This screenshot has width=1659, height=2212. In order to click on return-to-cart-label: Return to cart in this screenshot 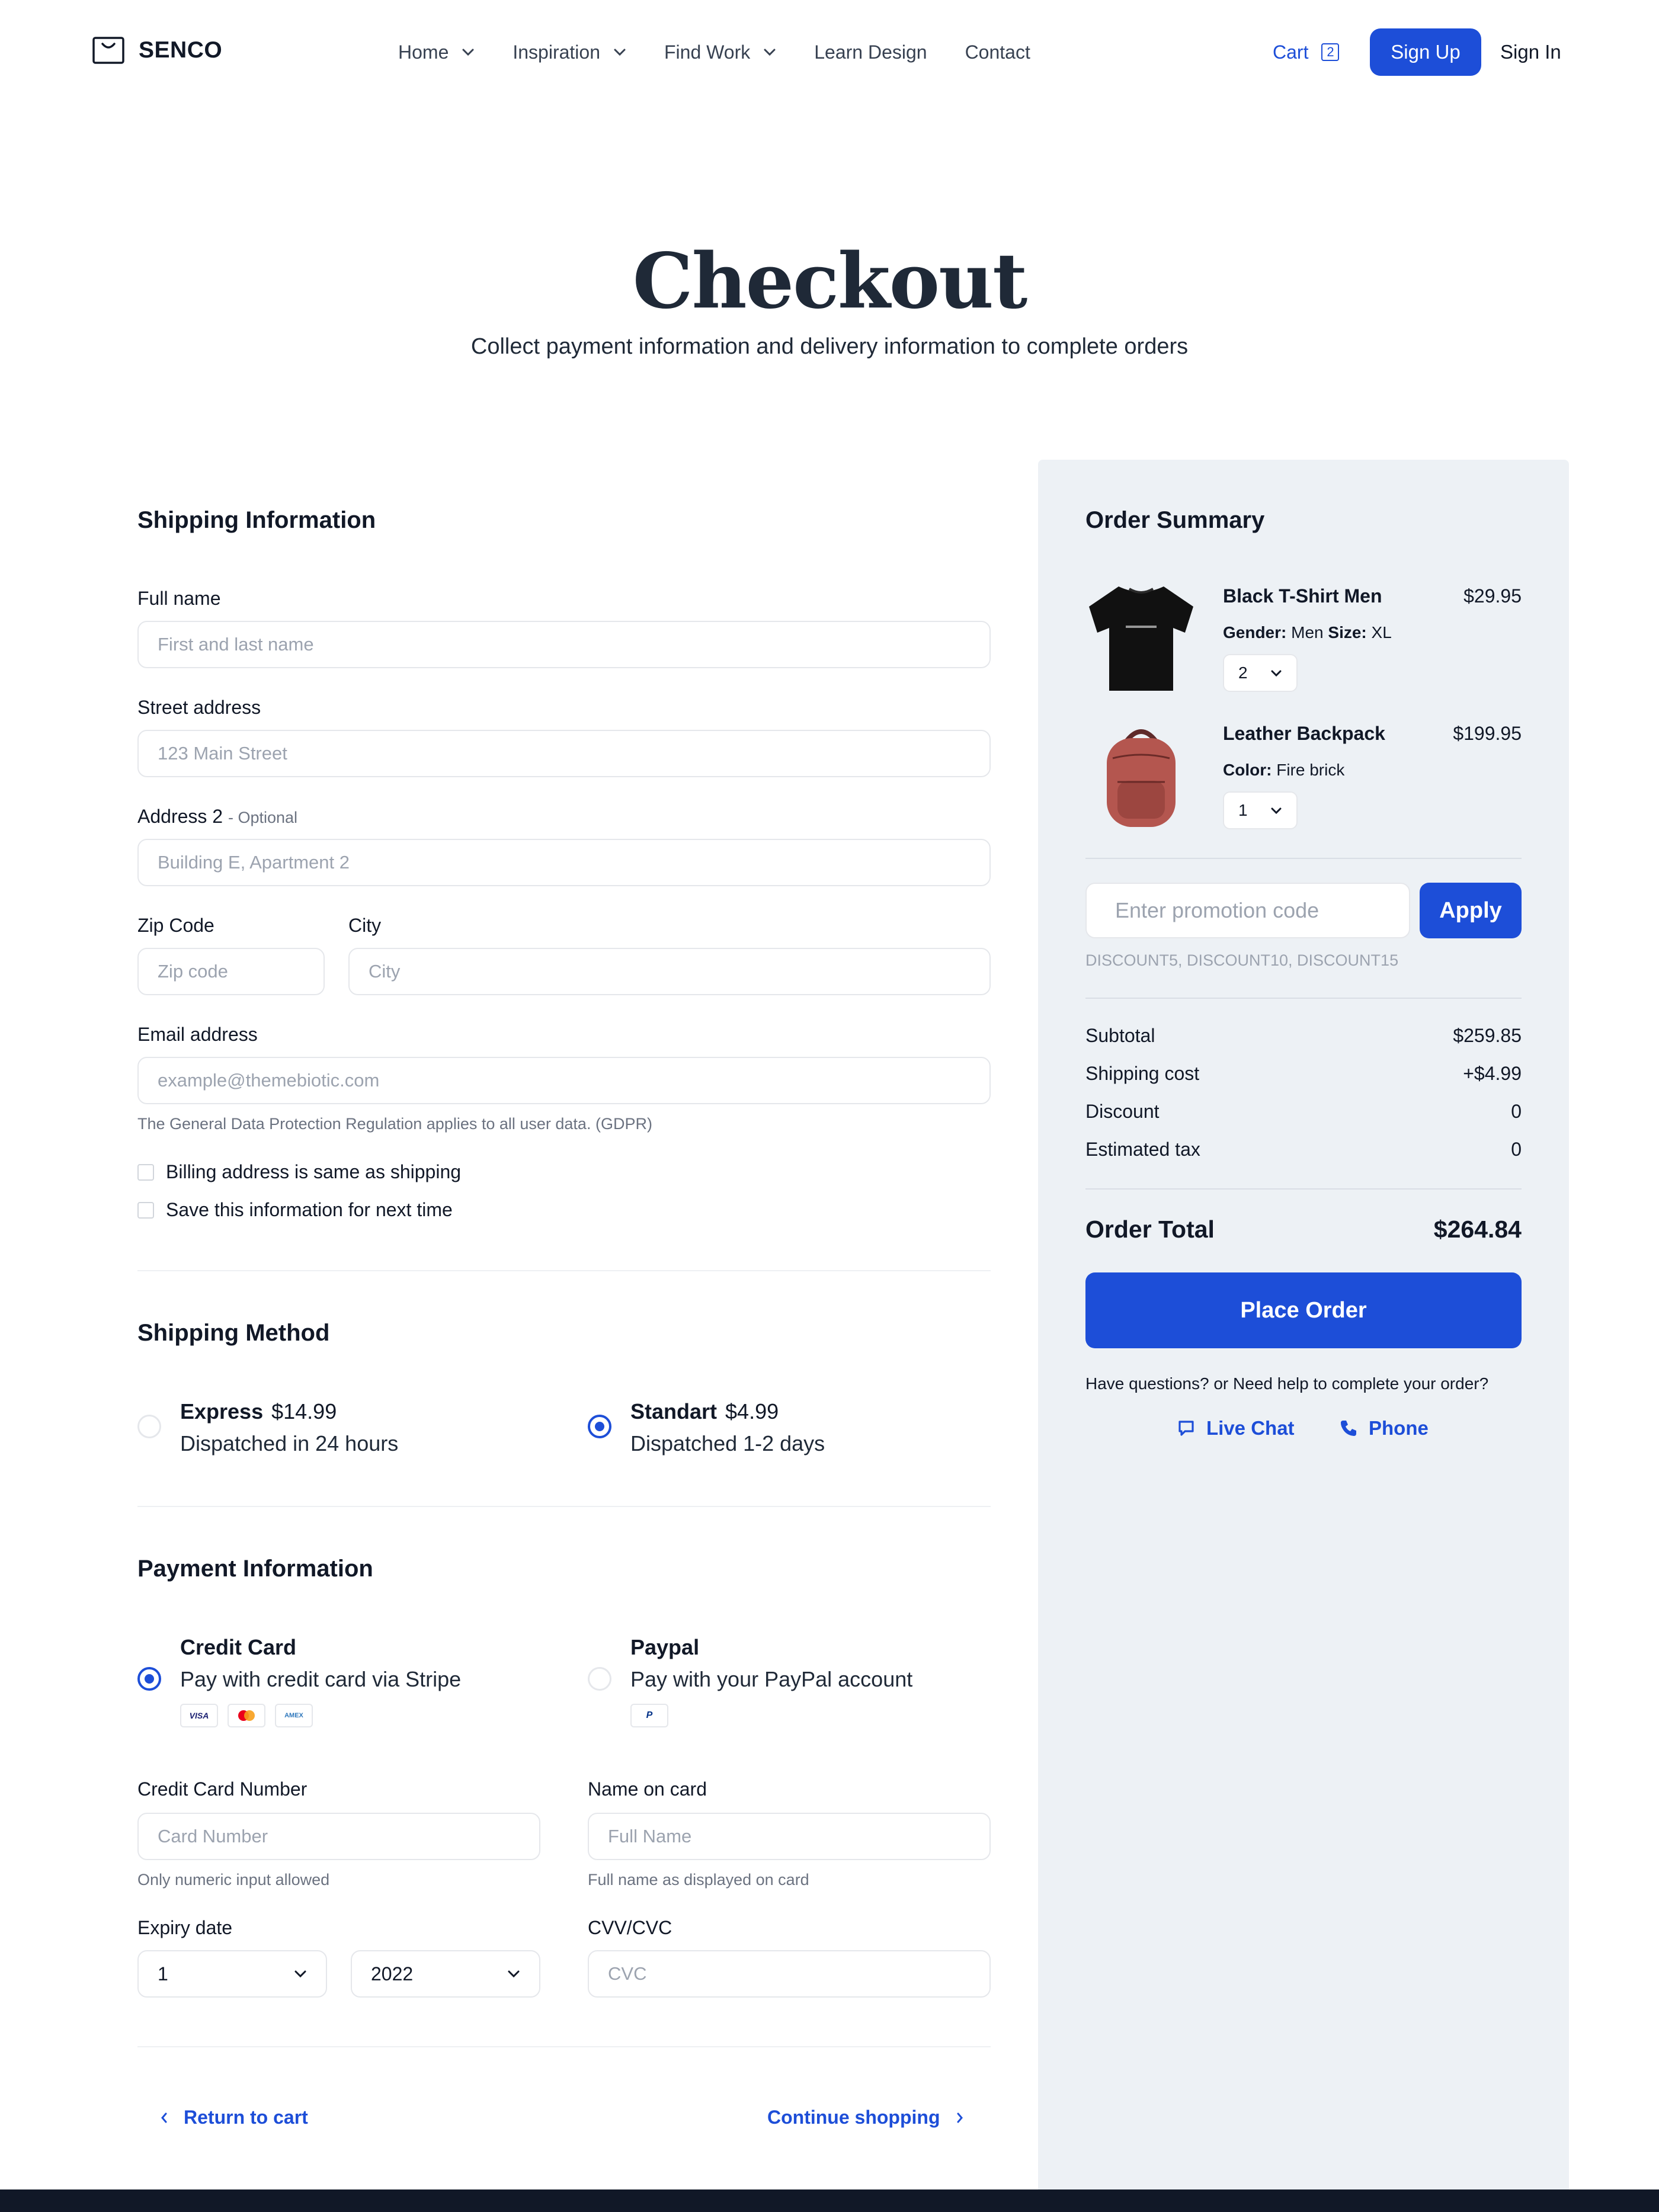, I will do `click(246, 2117)`.